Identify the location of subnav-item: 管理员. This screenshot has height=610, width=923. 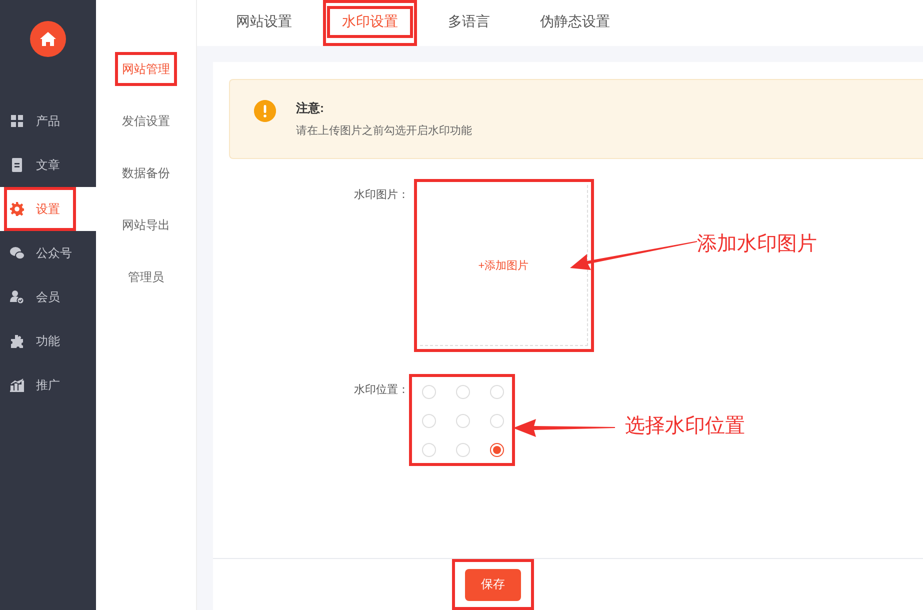
(146, 277).